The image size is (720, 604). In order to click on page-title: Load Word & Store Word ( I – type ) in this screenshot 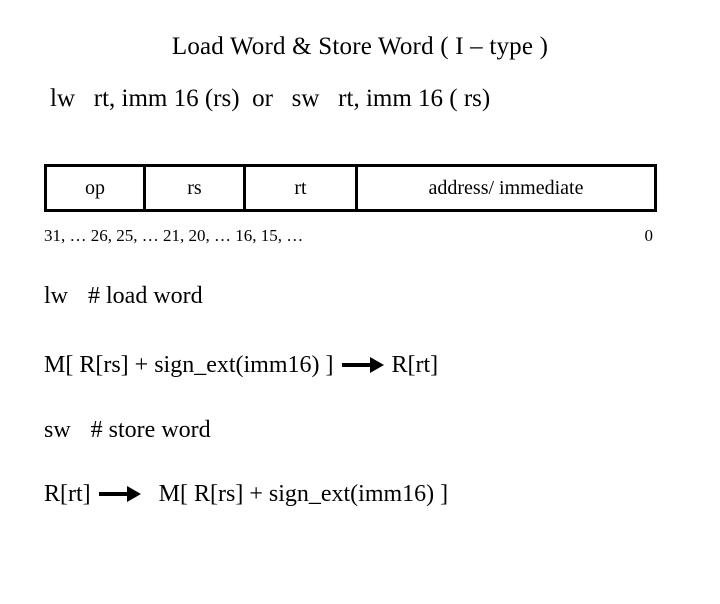, I will do `click(360, 46)`.